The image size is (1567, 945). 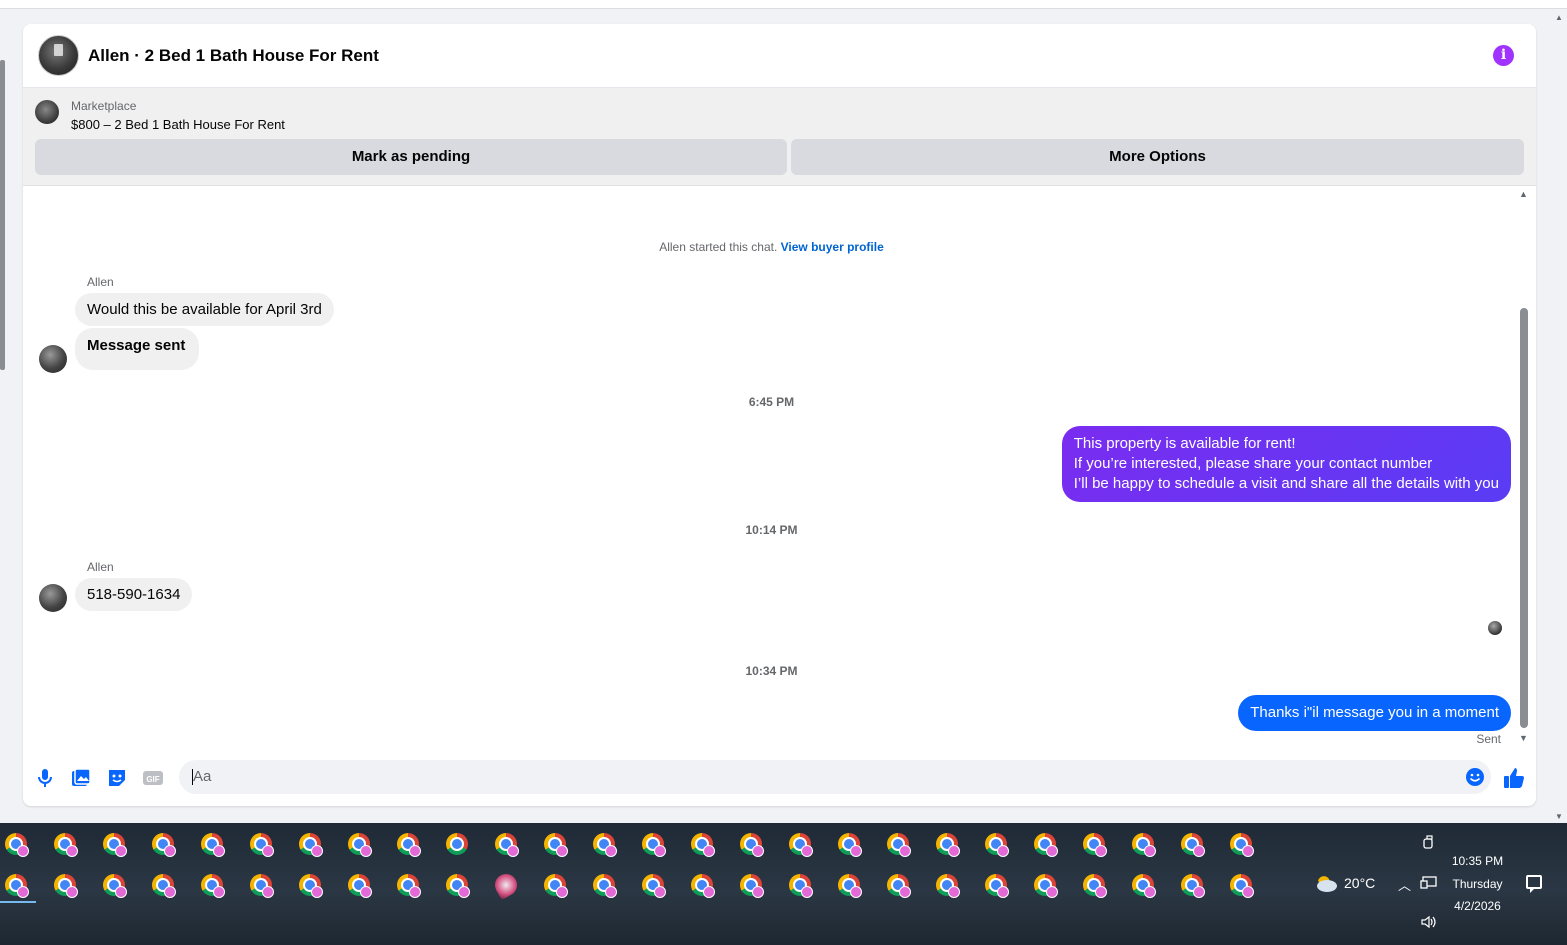 I want to click on more-options-button: More Options, so click(x=1157, y=157).